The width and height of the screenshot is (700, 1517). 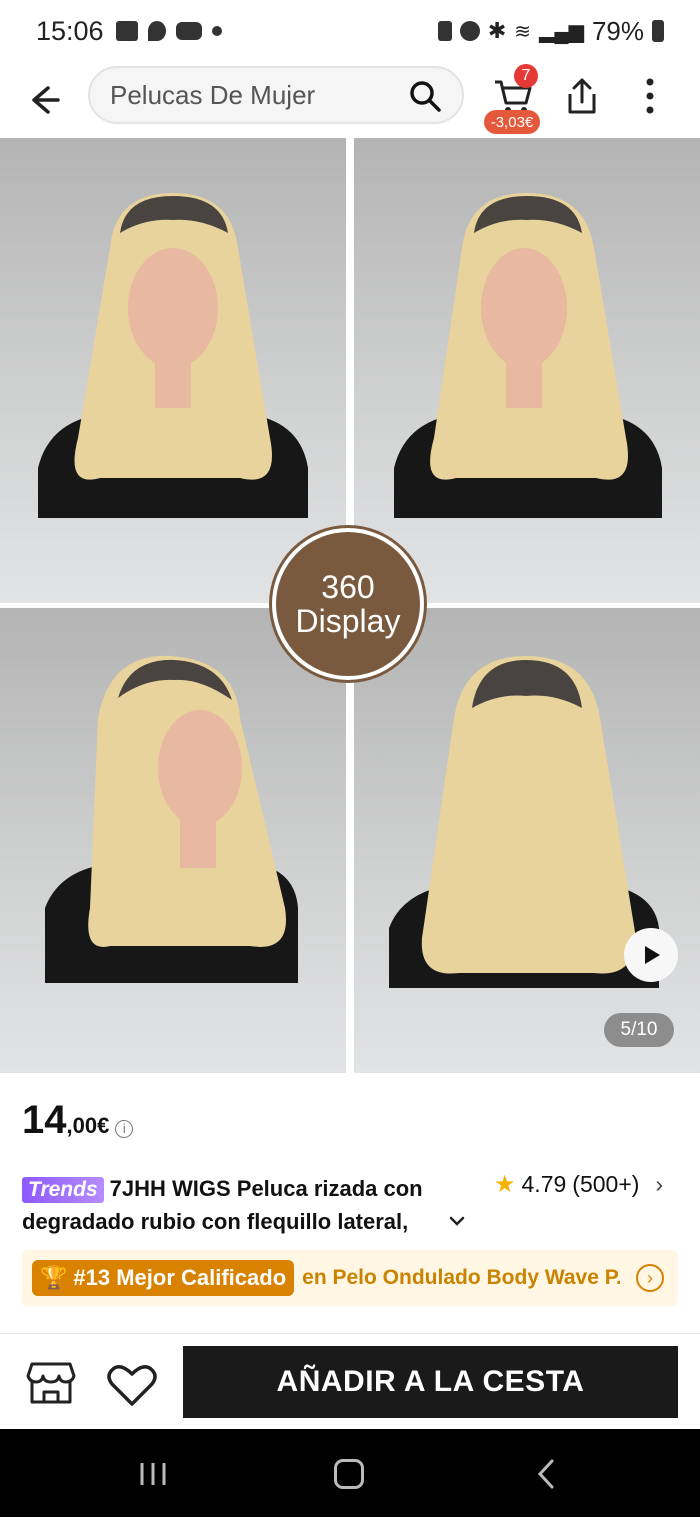 I want to click on cart-discount-badge: -3,03€, so click(x=512, y=122).